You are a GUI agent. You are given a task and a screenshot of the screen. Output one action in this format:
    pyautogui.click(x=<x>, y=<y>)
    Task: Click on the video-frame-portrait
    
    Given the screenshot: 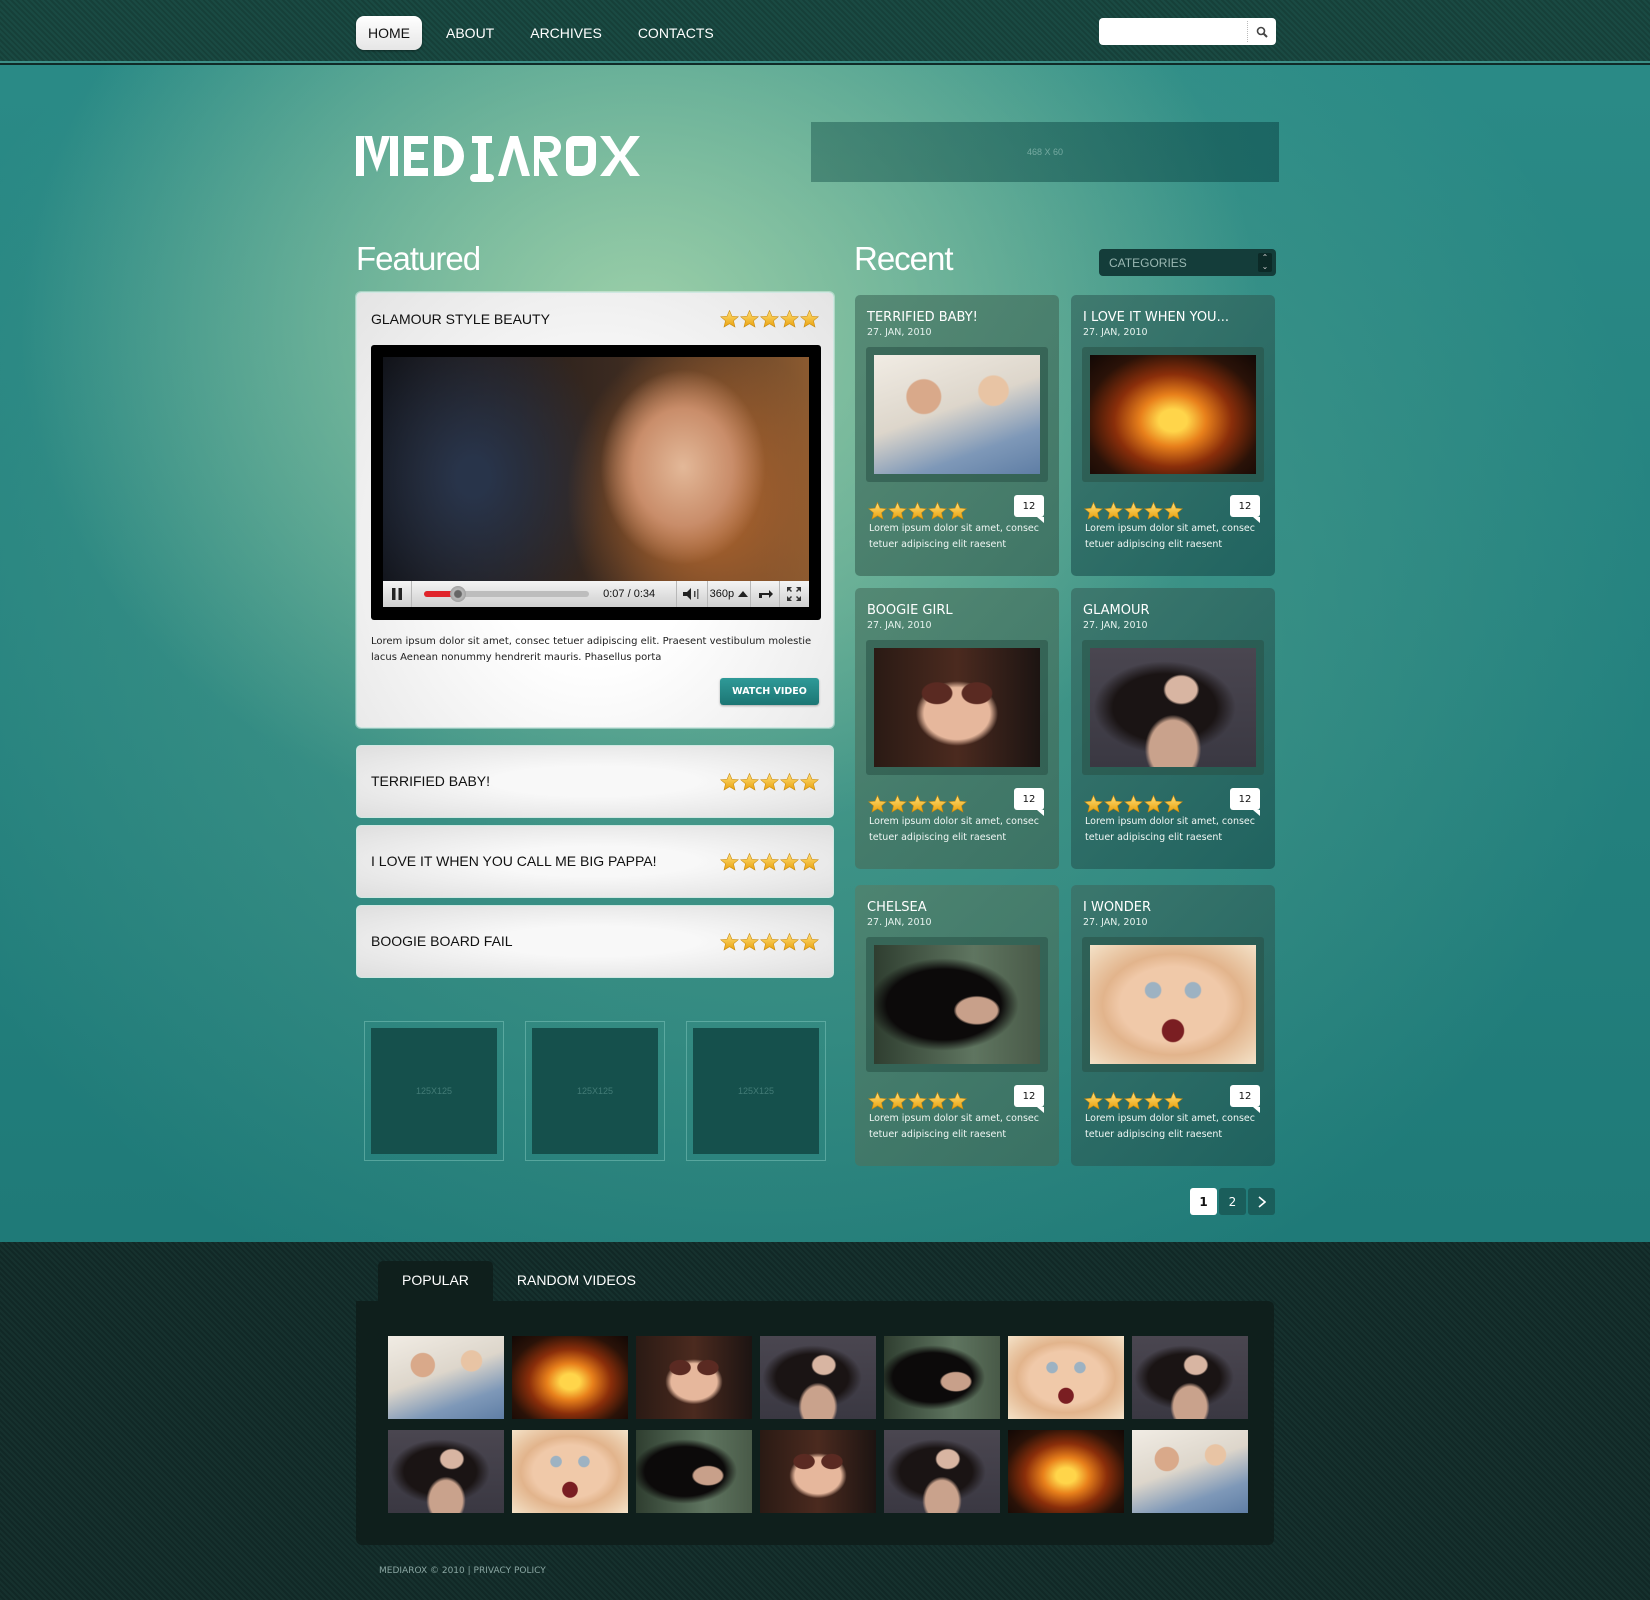 What is the action you would take?
    pyautogui.click(x=596, y=469)
    